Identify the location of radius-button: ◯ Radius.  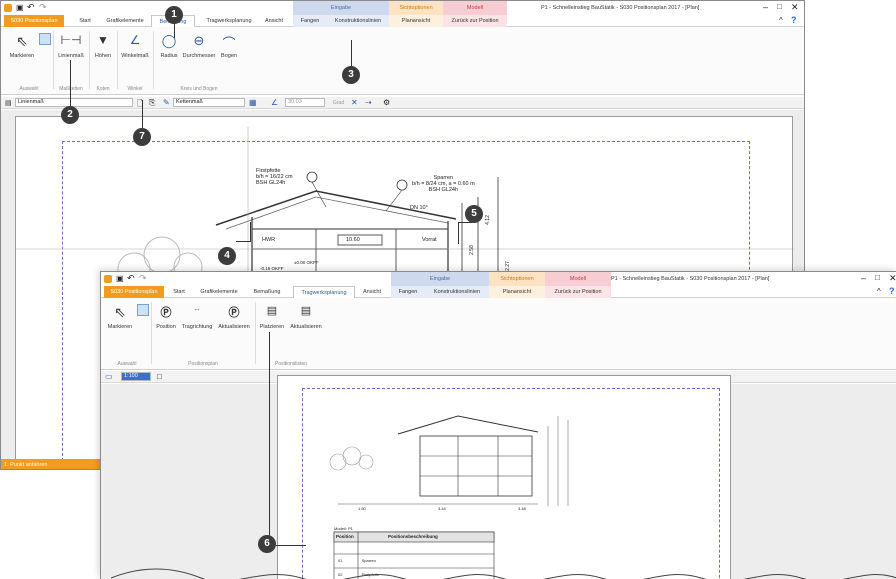
(169, 46).